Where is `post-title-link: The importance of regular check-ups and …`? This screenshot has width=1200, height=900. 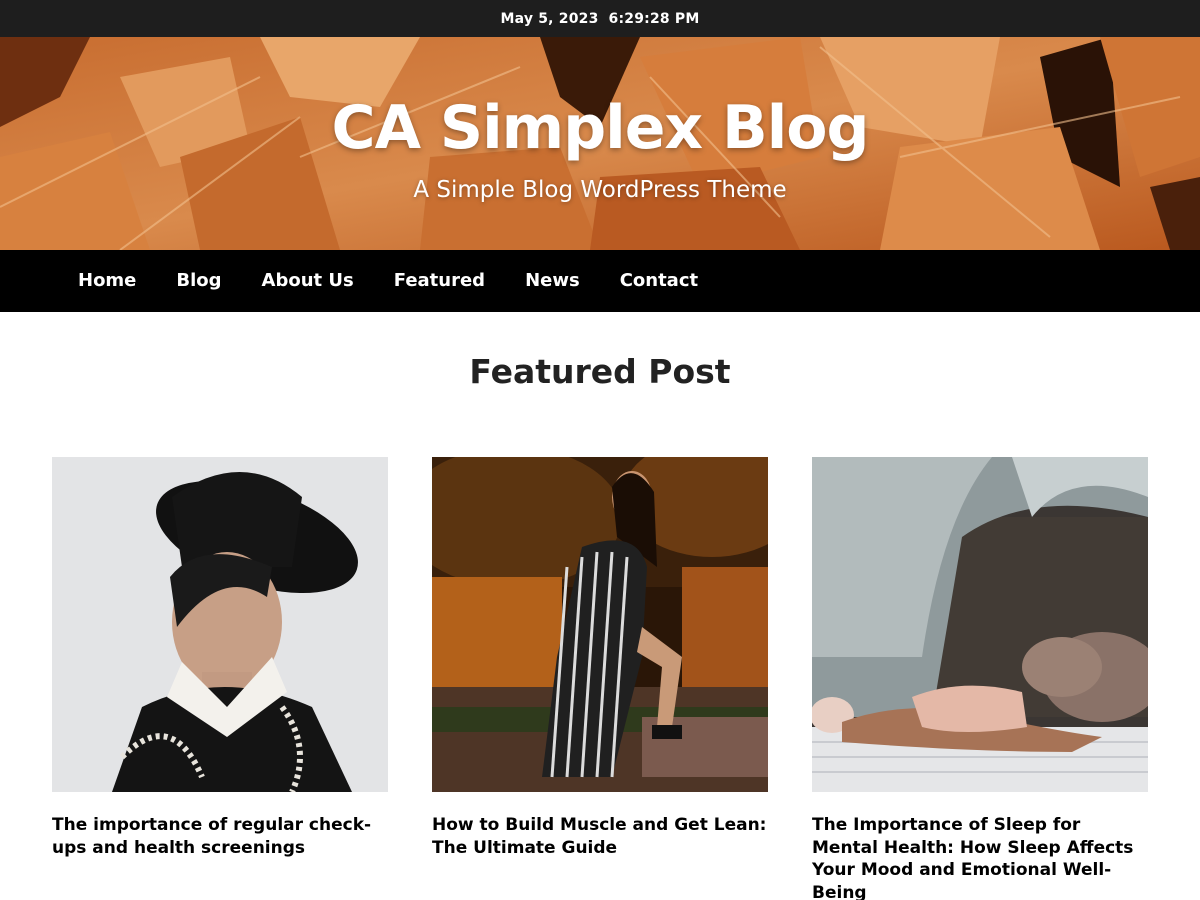
post-title-link: The importance of regular check-ups and … is located at coordinates (220, 836).